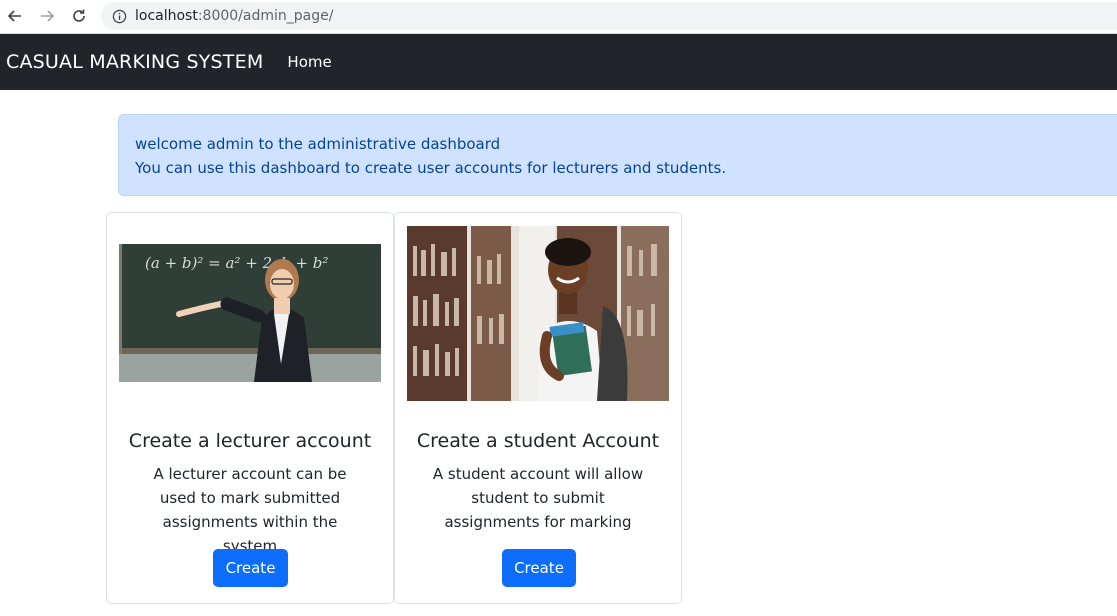 The height and width of the screenshot is (616, 1117). I want to click on student-image, so click(538, 313).